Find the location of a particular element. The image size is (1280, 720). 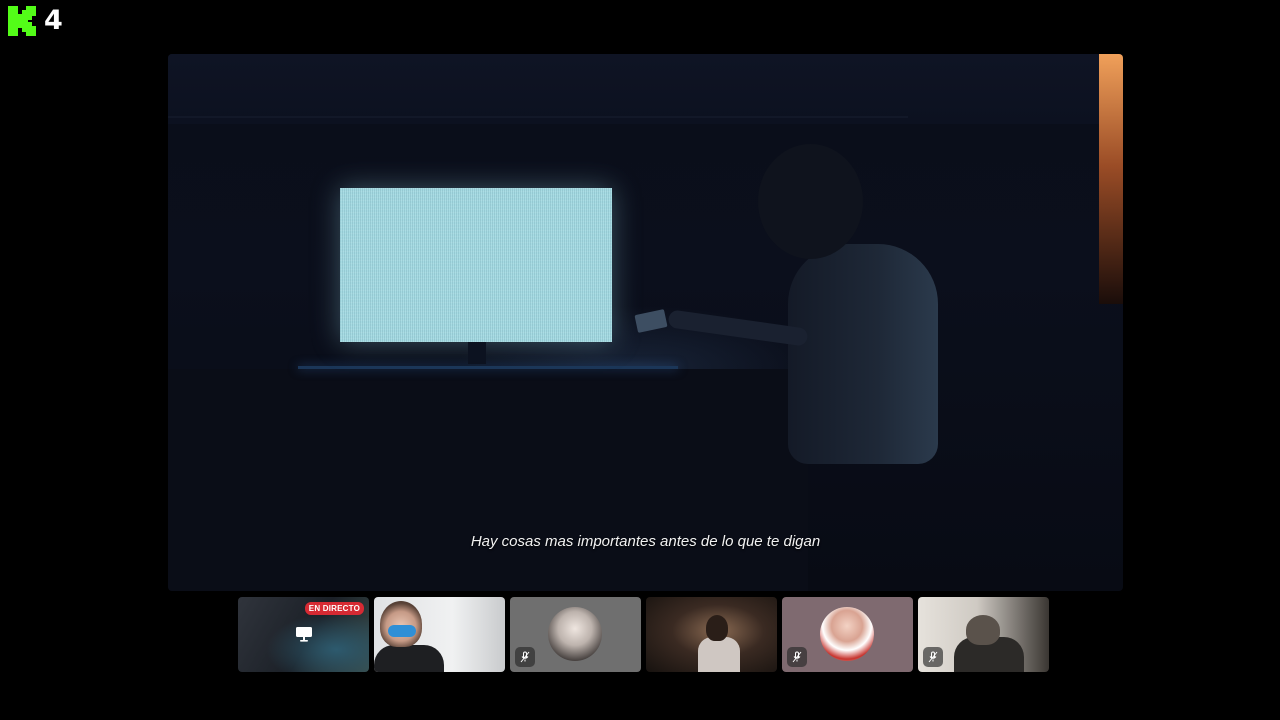

participant-tile-1: EN DIRECTO is located at coordinates (303, 634).